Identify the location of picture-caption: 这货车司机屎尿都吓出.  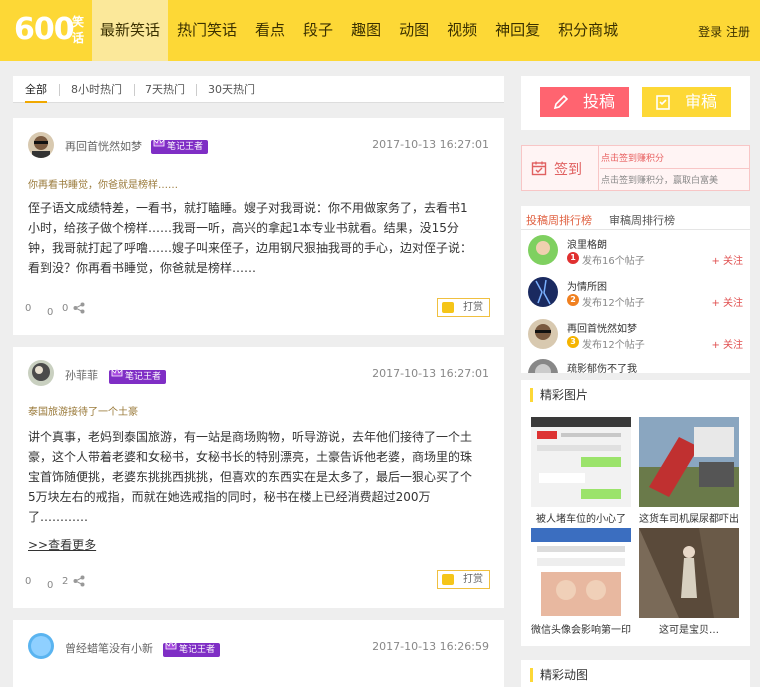
(689, 517).